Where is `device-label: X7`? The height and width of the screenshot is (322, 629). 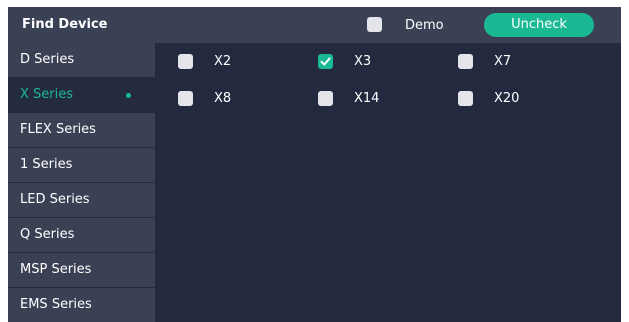 device-label: X7 is located at coordinates (503, 61).